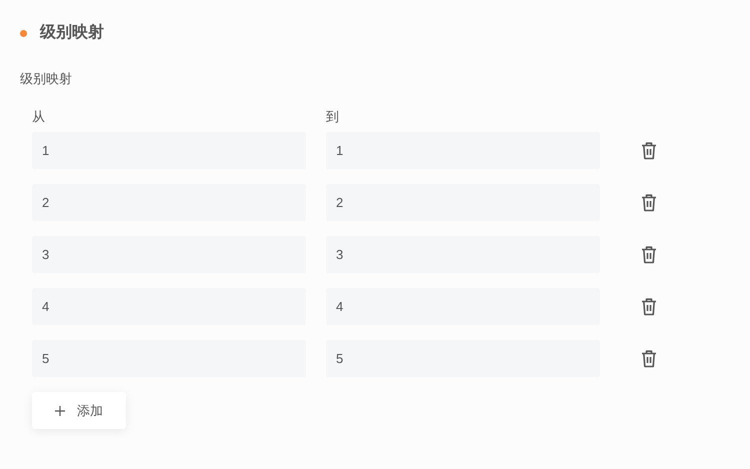 The width and height of the screenshot is (750, 469). I want to click on add-button: 添加, so click(79, 410).